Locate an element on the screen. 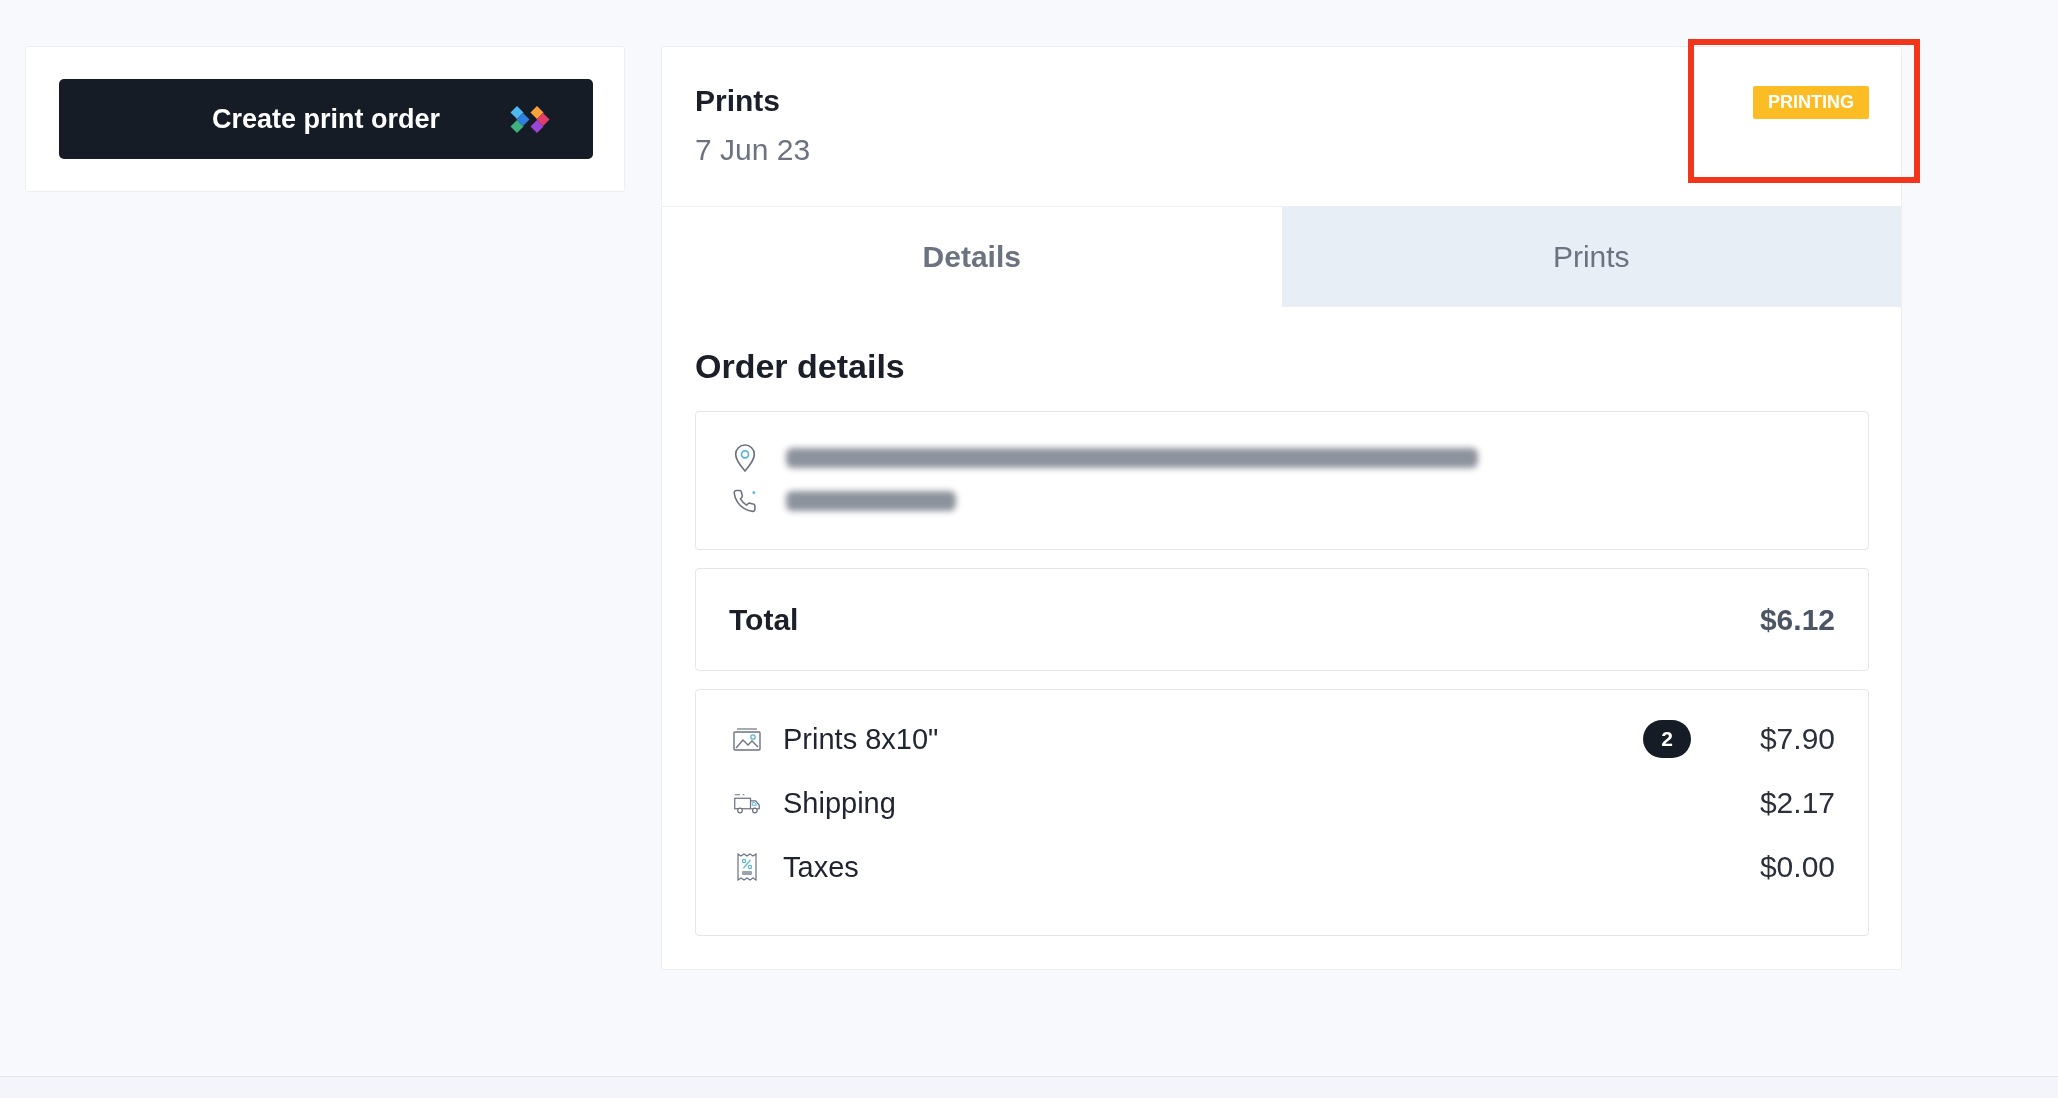  section-heading: Order details is located at coordinates (800, 366).